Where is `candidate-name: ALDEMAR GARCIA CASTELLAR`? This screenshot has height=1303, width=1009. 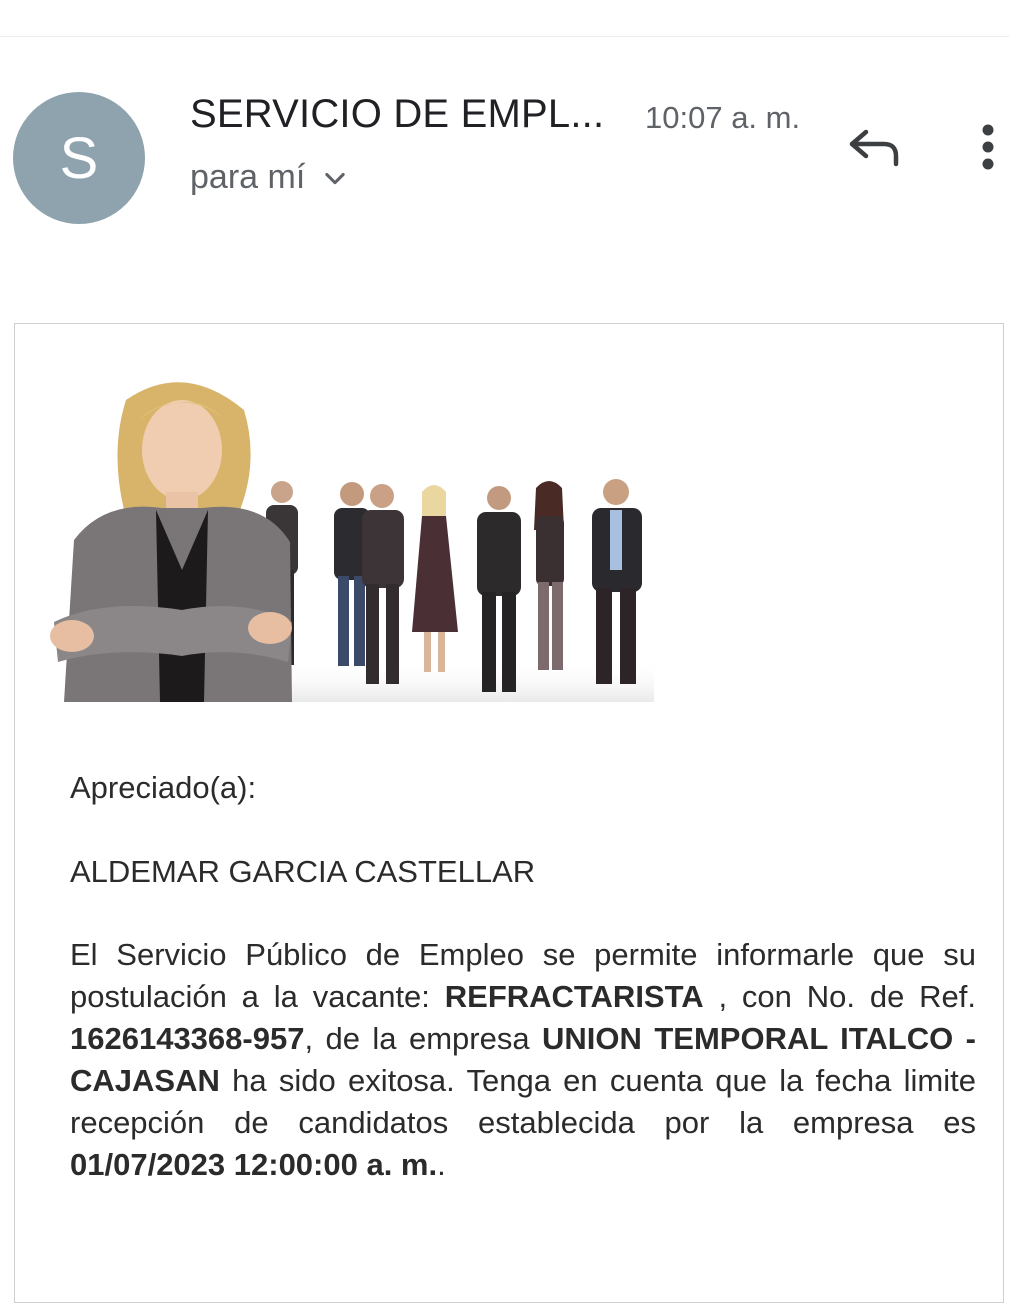
candidate-name: ALDEMAR GARCIA CASTELLAR is located at coordinates (303, 871).